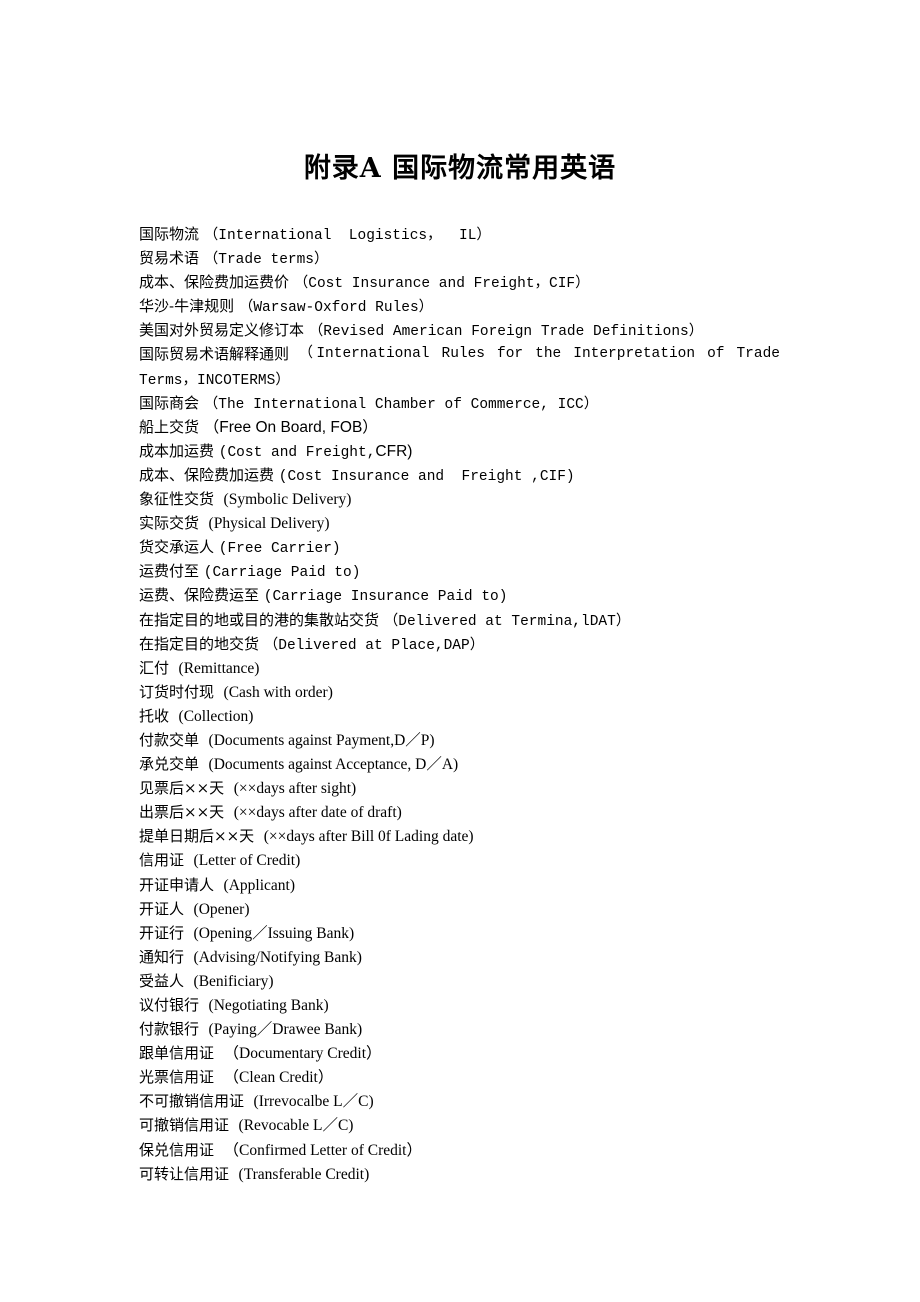  I want to click on term-english: (Cost Insurance and Freight ,CIF), so click(426, 476).